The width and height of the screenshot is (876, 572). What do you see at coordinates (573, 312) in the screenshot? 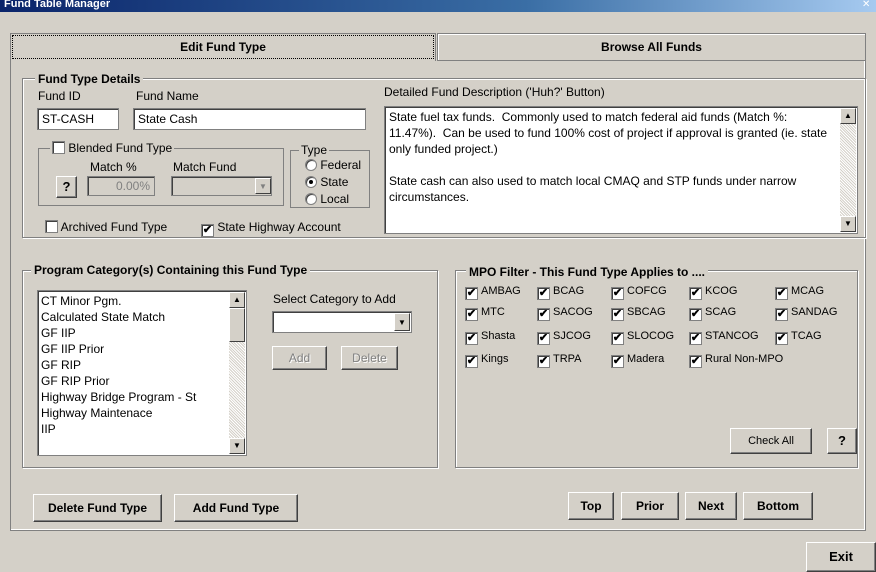
I see `mpo-label: SACOG` at bounding box center [573, 312].